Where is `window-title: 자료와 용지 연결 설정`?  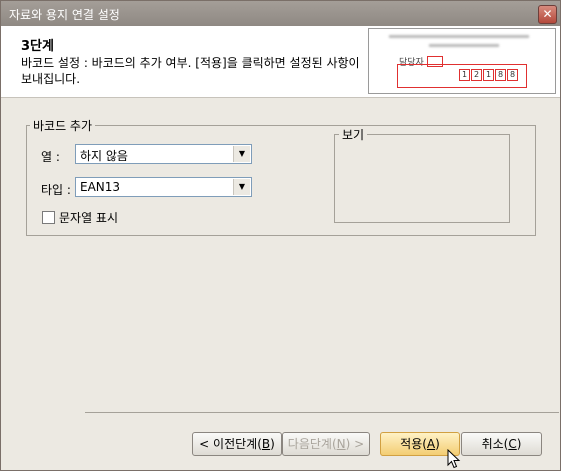
window-title: 자료와 용지 연결 설정 is located at coordinates (64, 15).